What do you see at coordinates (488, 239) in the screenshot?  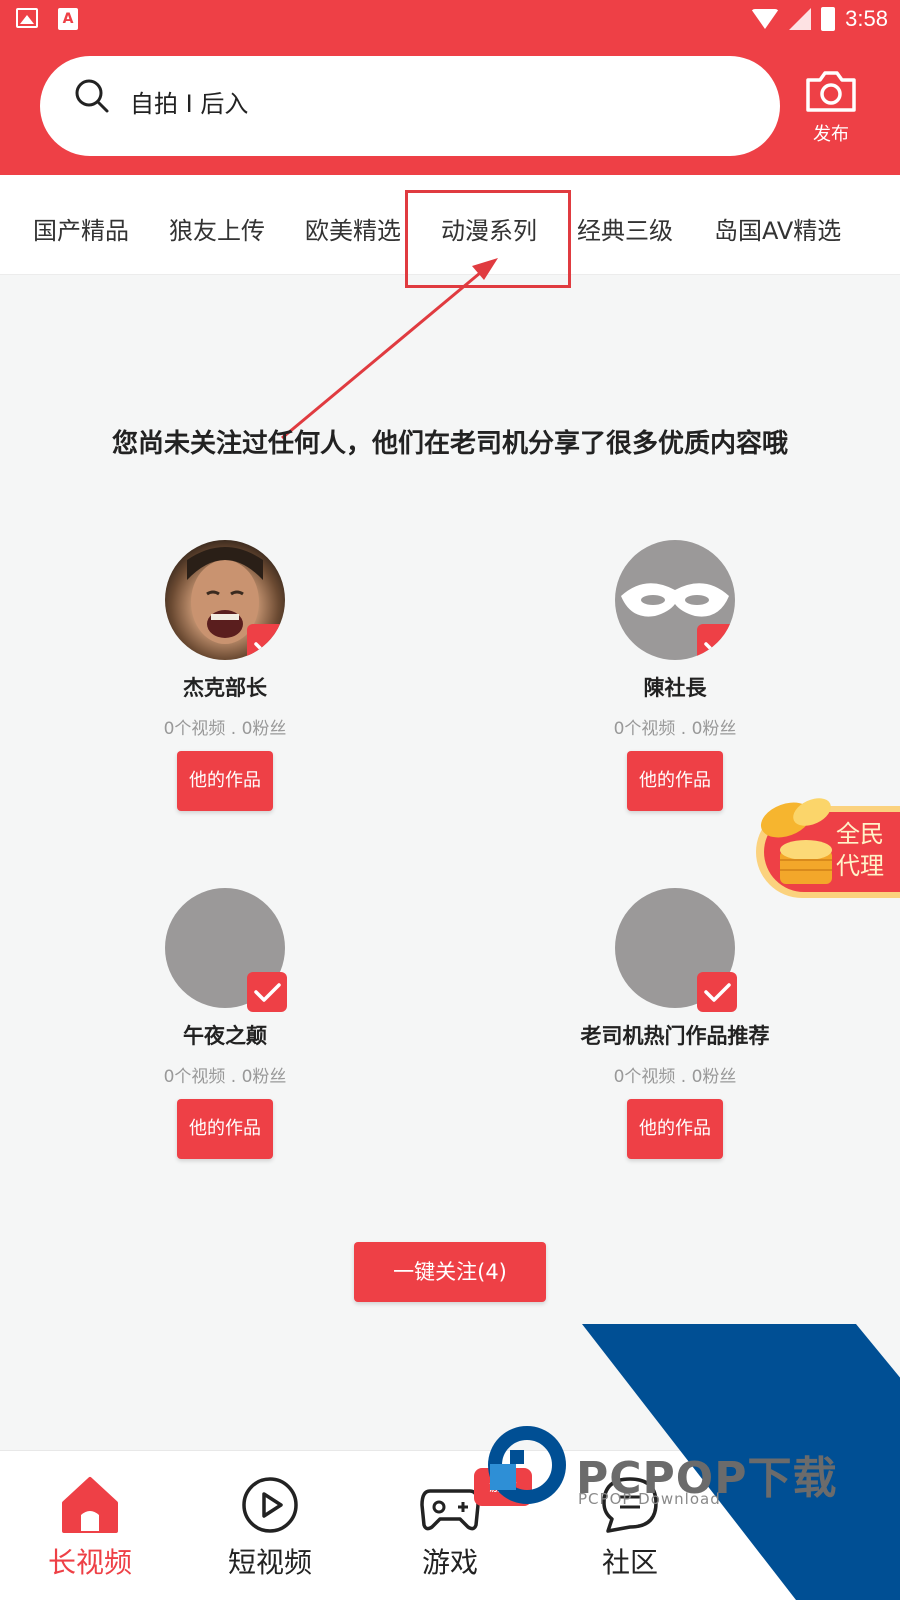 I see `highlight-box` at bounding box center [488, 239].